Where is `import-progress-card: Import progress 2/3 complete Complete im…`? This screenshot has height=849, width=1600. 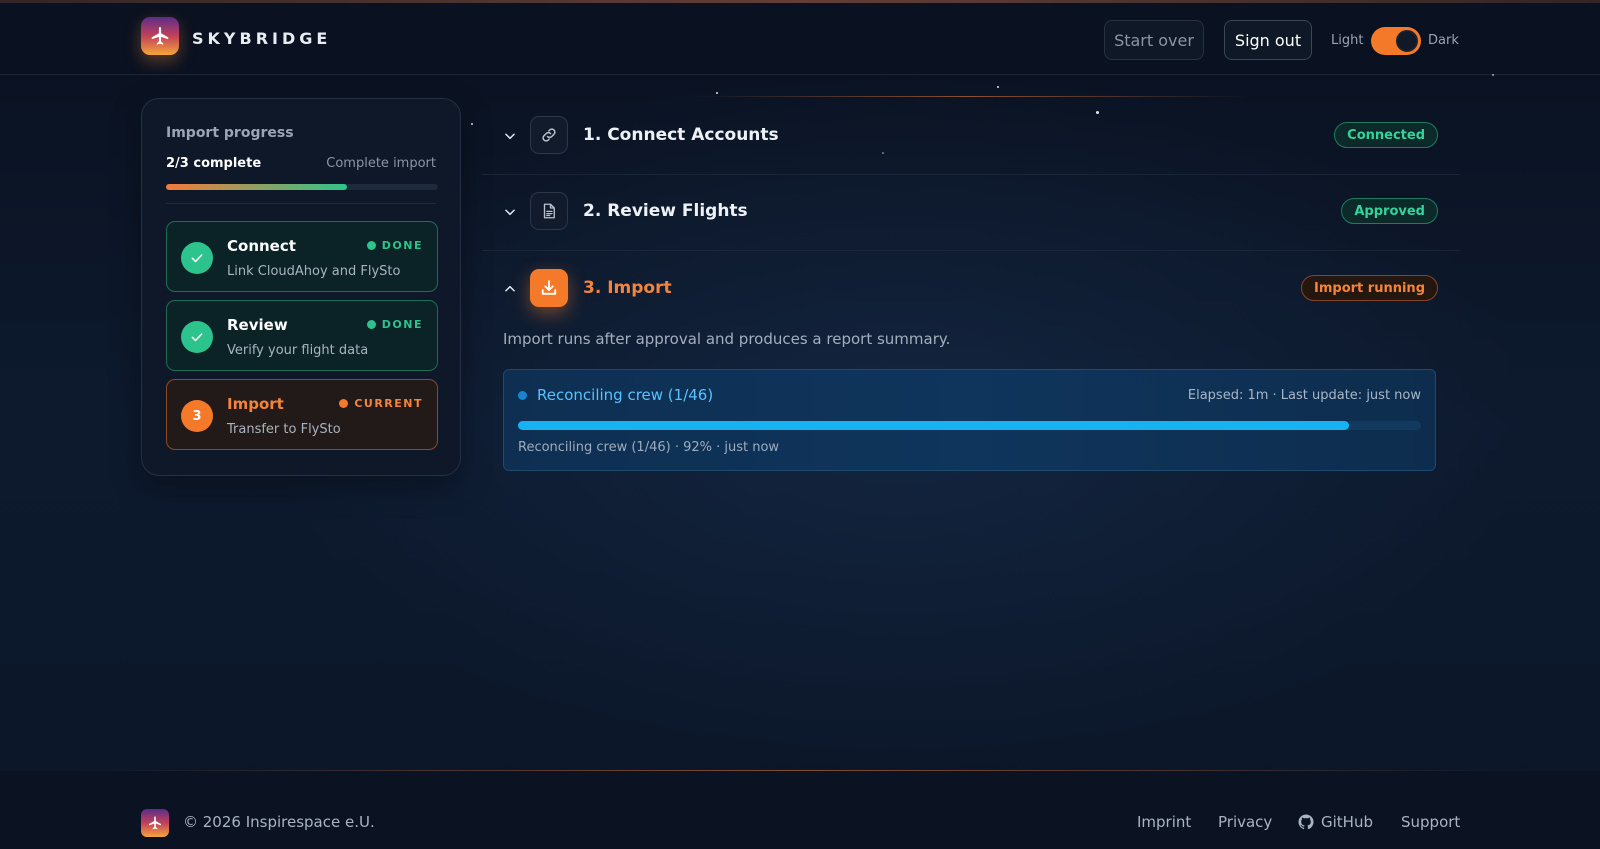
import-progress-card: Import progress 2/3 complete Complete im… is located at coordinates (301, 287).